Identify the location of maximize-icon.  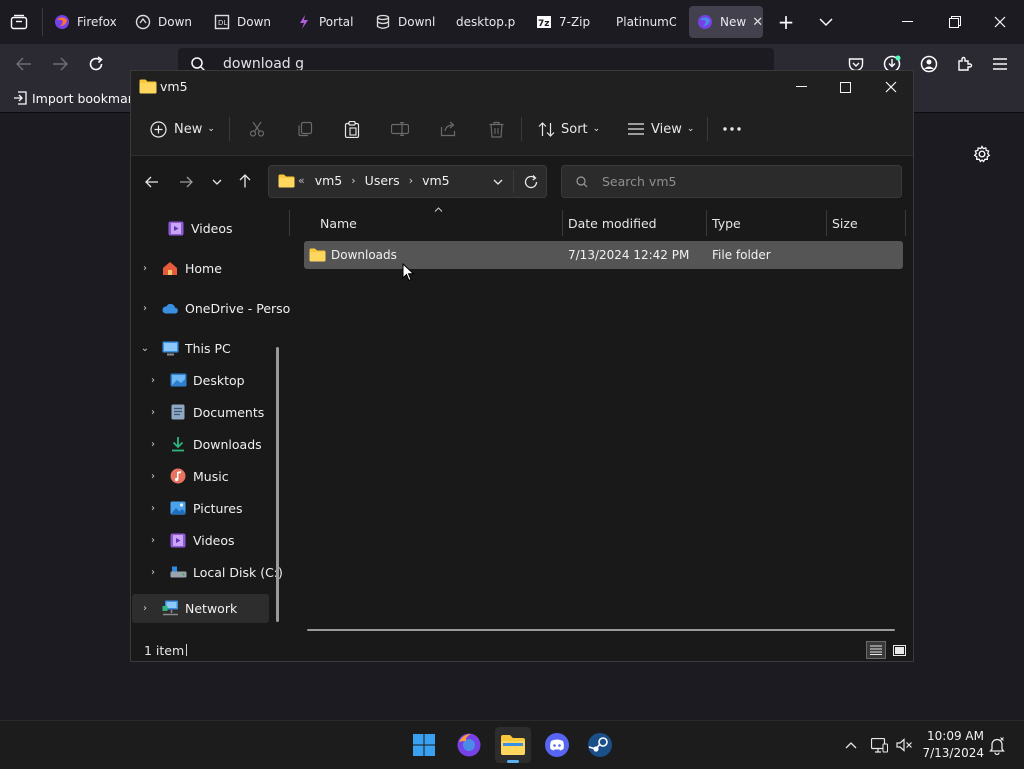
(845, 87).